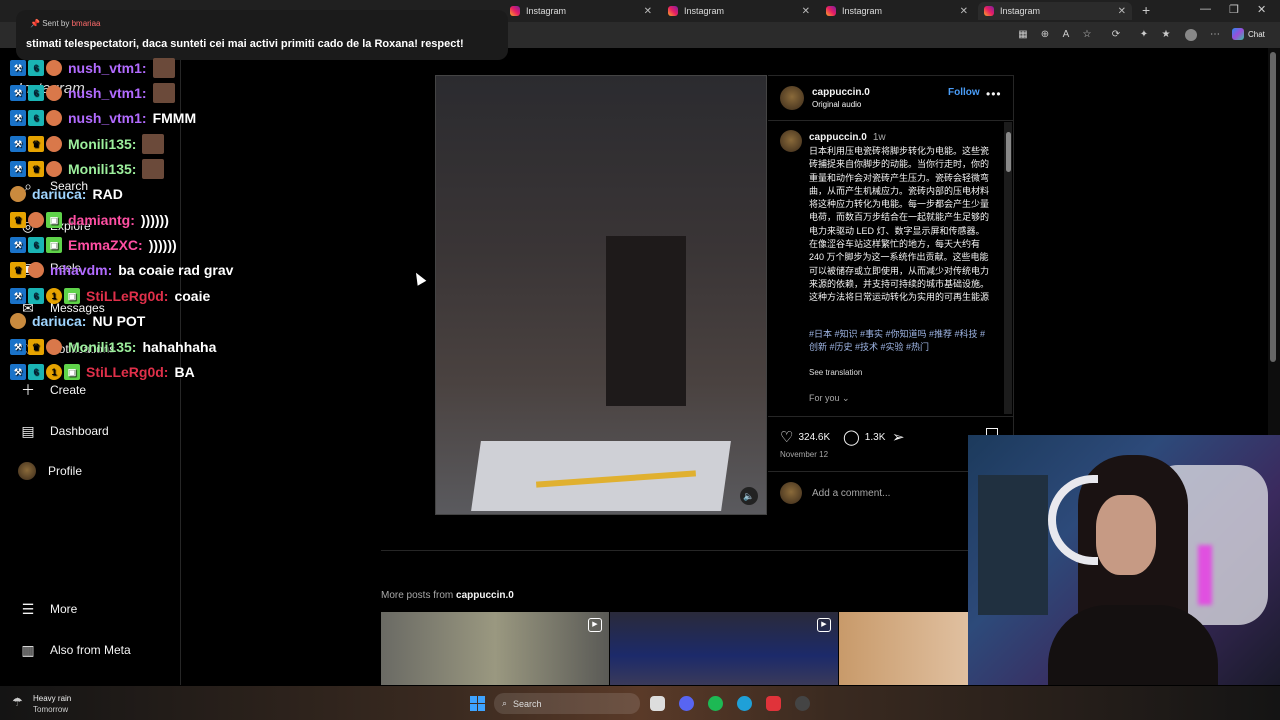 The height and width of the screenshot is (720, 1280). Describe the element at coordinates (805, 437) in the screenshot. I see `like-button: ♡ 324.6K` at that location.